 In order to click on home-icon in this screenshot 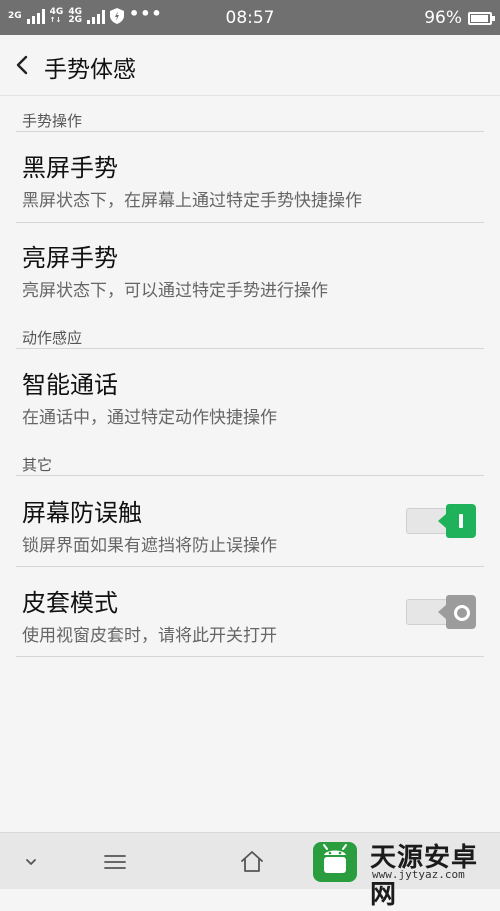, I will do `click(252, 861)`.